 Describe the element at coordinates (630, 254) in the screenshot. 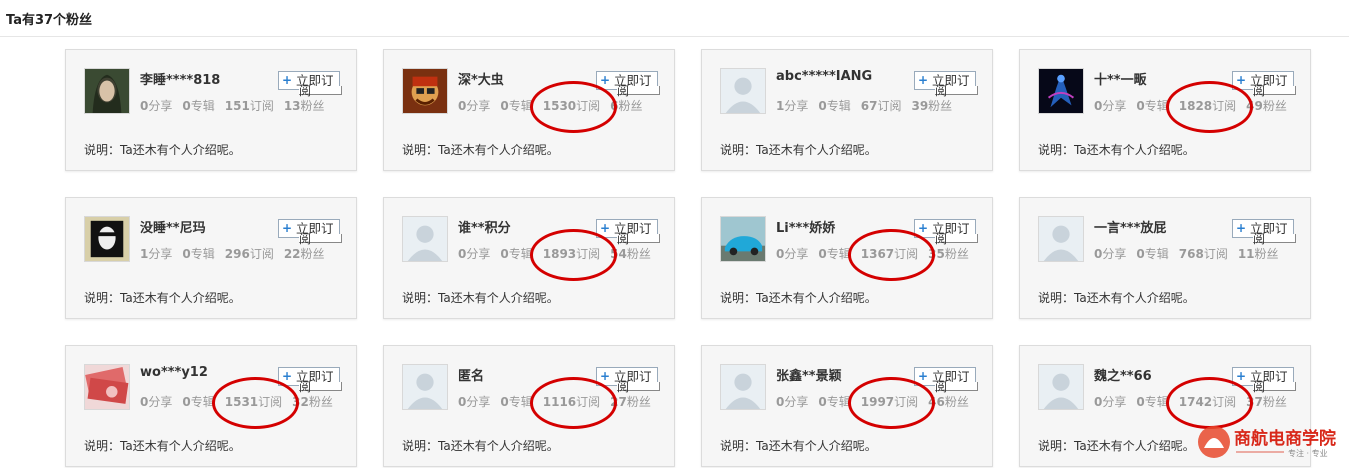

I see `stat-fans: 54粉丝` at that location.